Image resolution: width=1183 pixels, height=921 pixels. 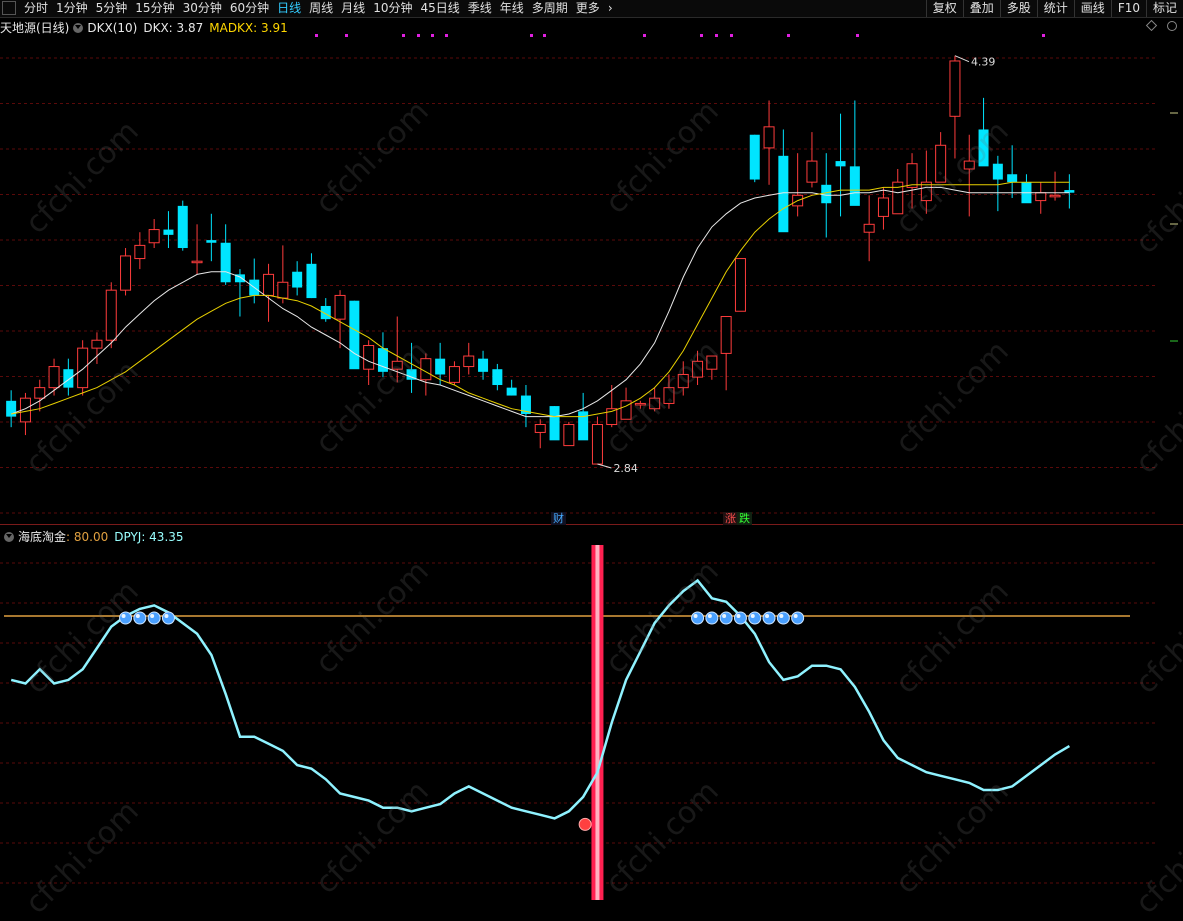 What do you see at coordinates (558, 518) in the screenshot?
I see `finance-tag: 财` at bounding box center [558, 518].